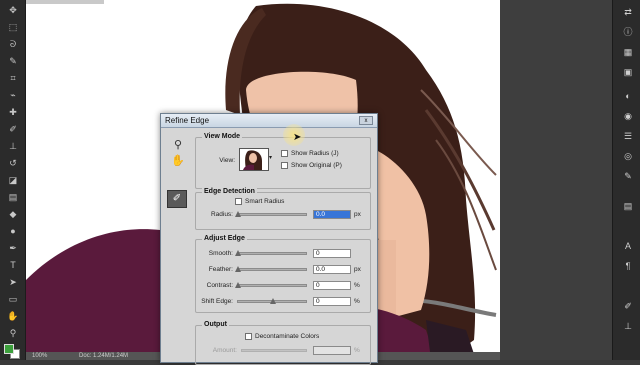 Image resolution: width=640 pixels, height=365 pixels. What do you see at coordinates (224, 350) in the screenshot?
I see `amount-label: Amount:` at bounding box center [224, 350].